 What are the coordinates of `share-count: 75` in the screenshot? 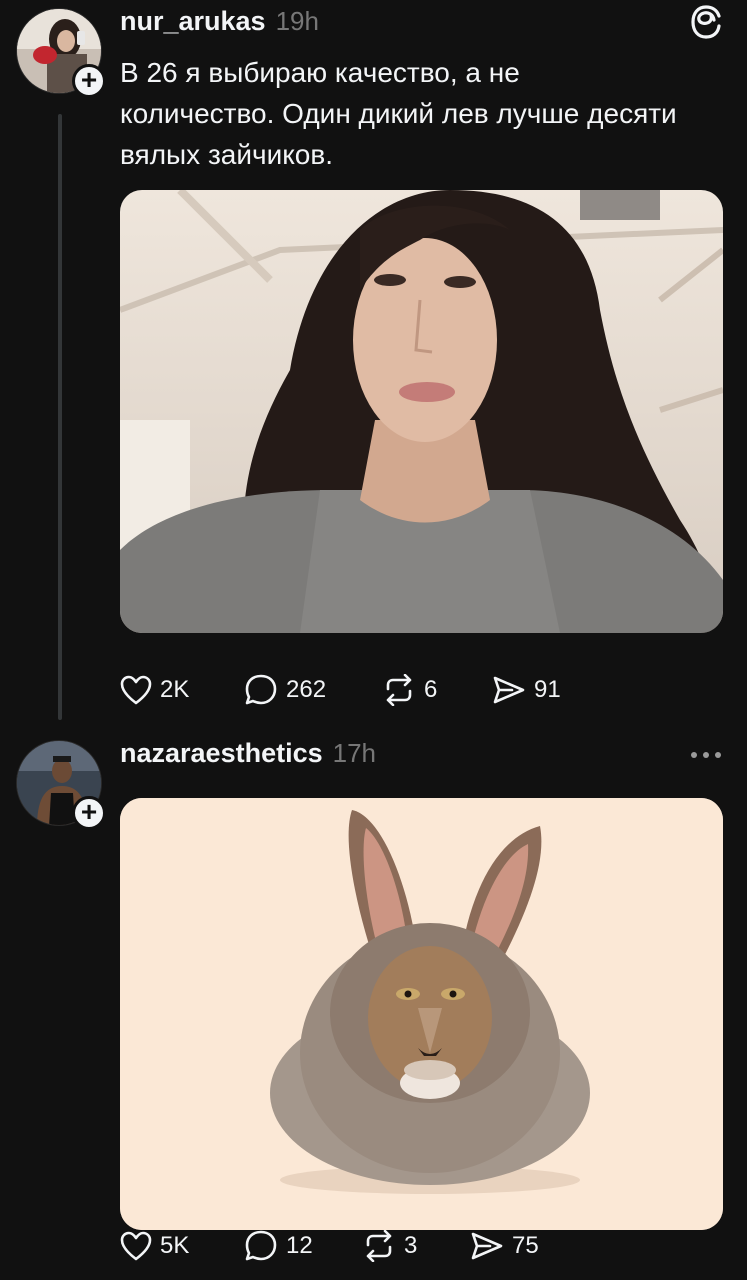 It's located at (525, 1245).